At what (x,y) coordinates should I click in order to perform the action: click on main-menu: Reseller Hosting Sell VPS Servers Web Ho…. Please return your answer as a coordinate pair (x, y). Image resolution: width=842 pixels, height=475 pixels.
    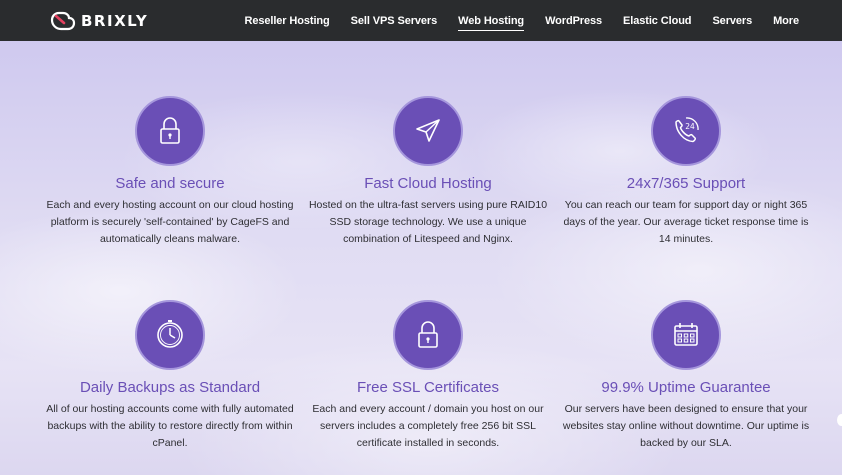
    Looking at the image, I should click on (521, 20).